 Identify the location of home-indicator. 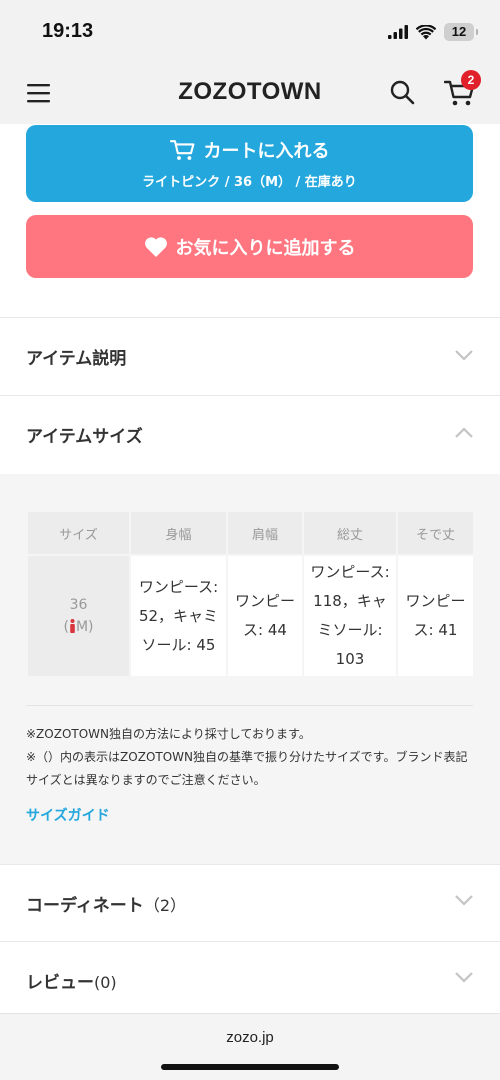
(250, 1067).